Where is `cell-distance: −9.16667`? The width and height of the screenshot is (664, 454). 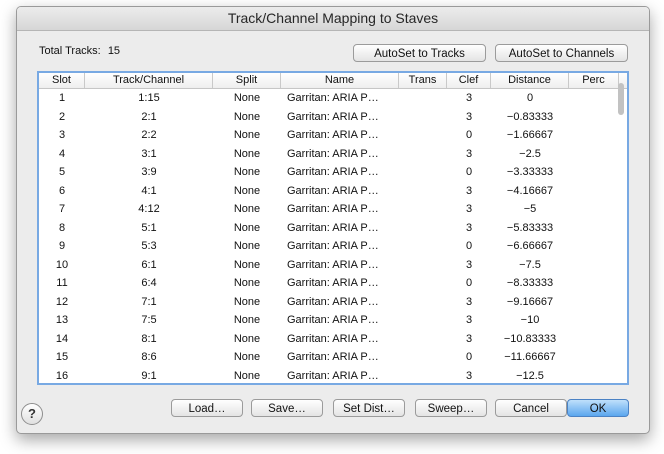 cell-distance: −9.16667 is located at coordinates (530, 301).